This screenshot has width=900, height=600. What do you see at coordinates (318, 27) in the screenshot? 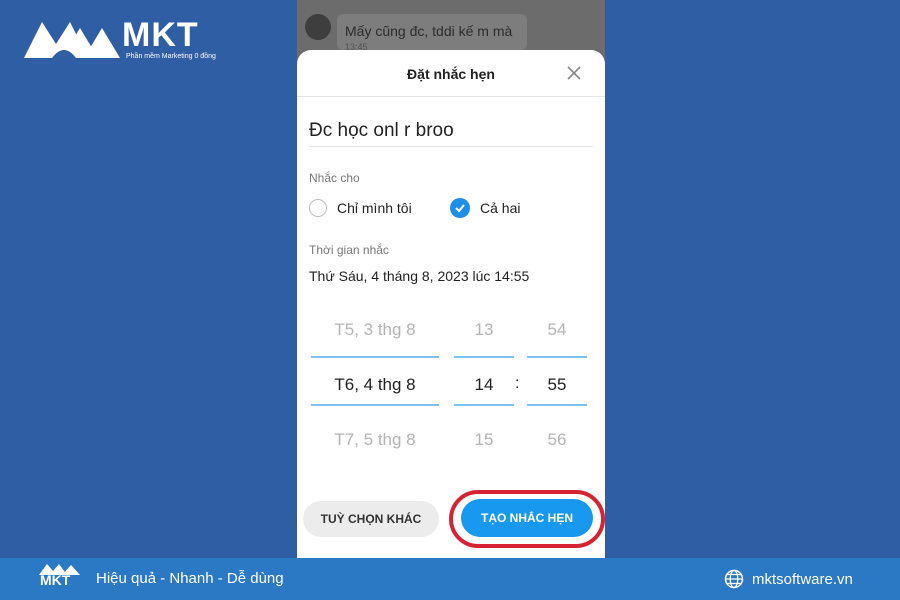
I see `avatar` at bounding box center [318, 27].